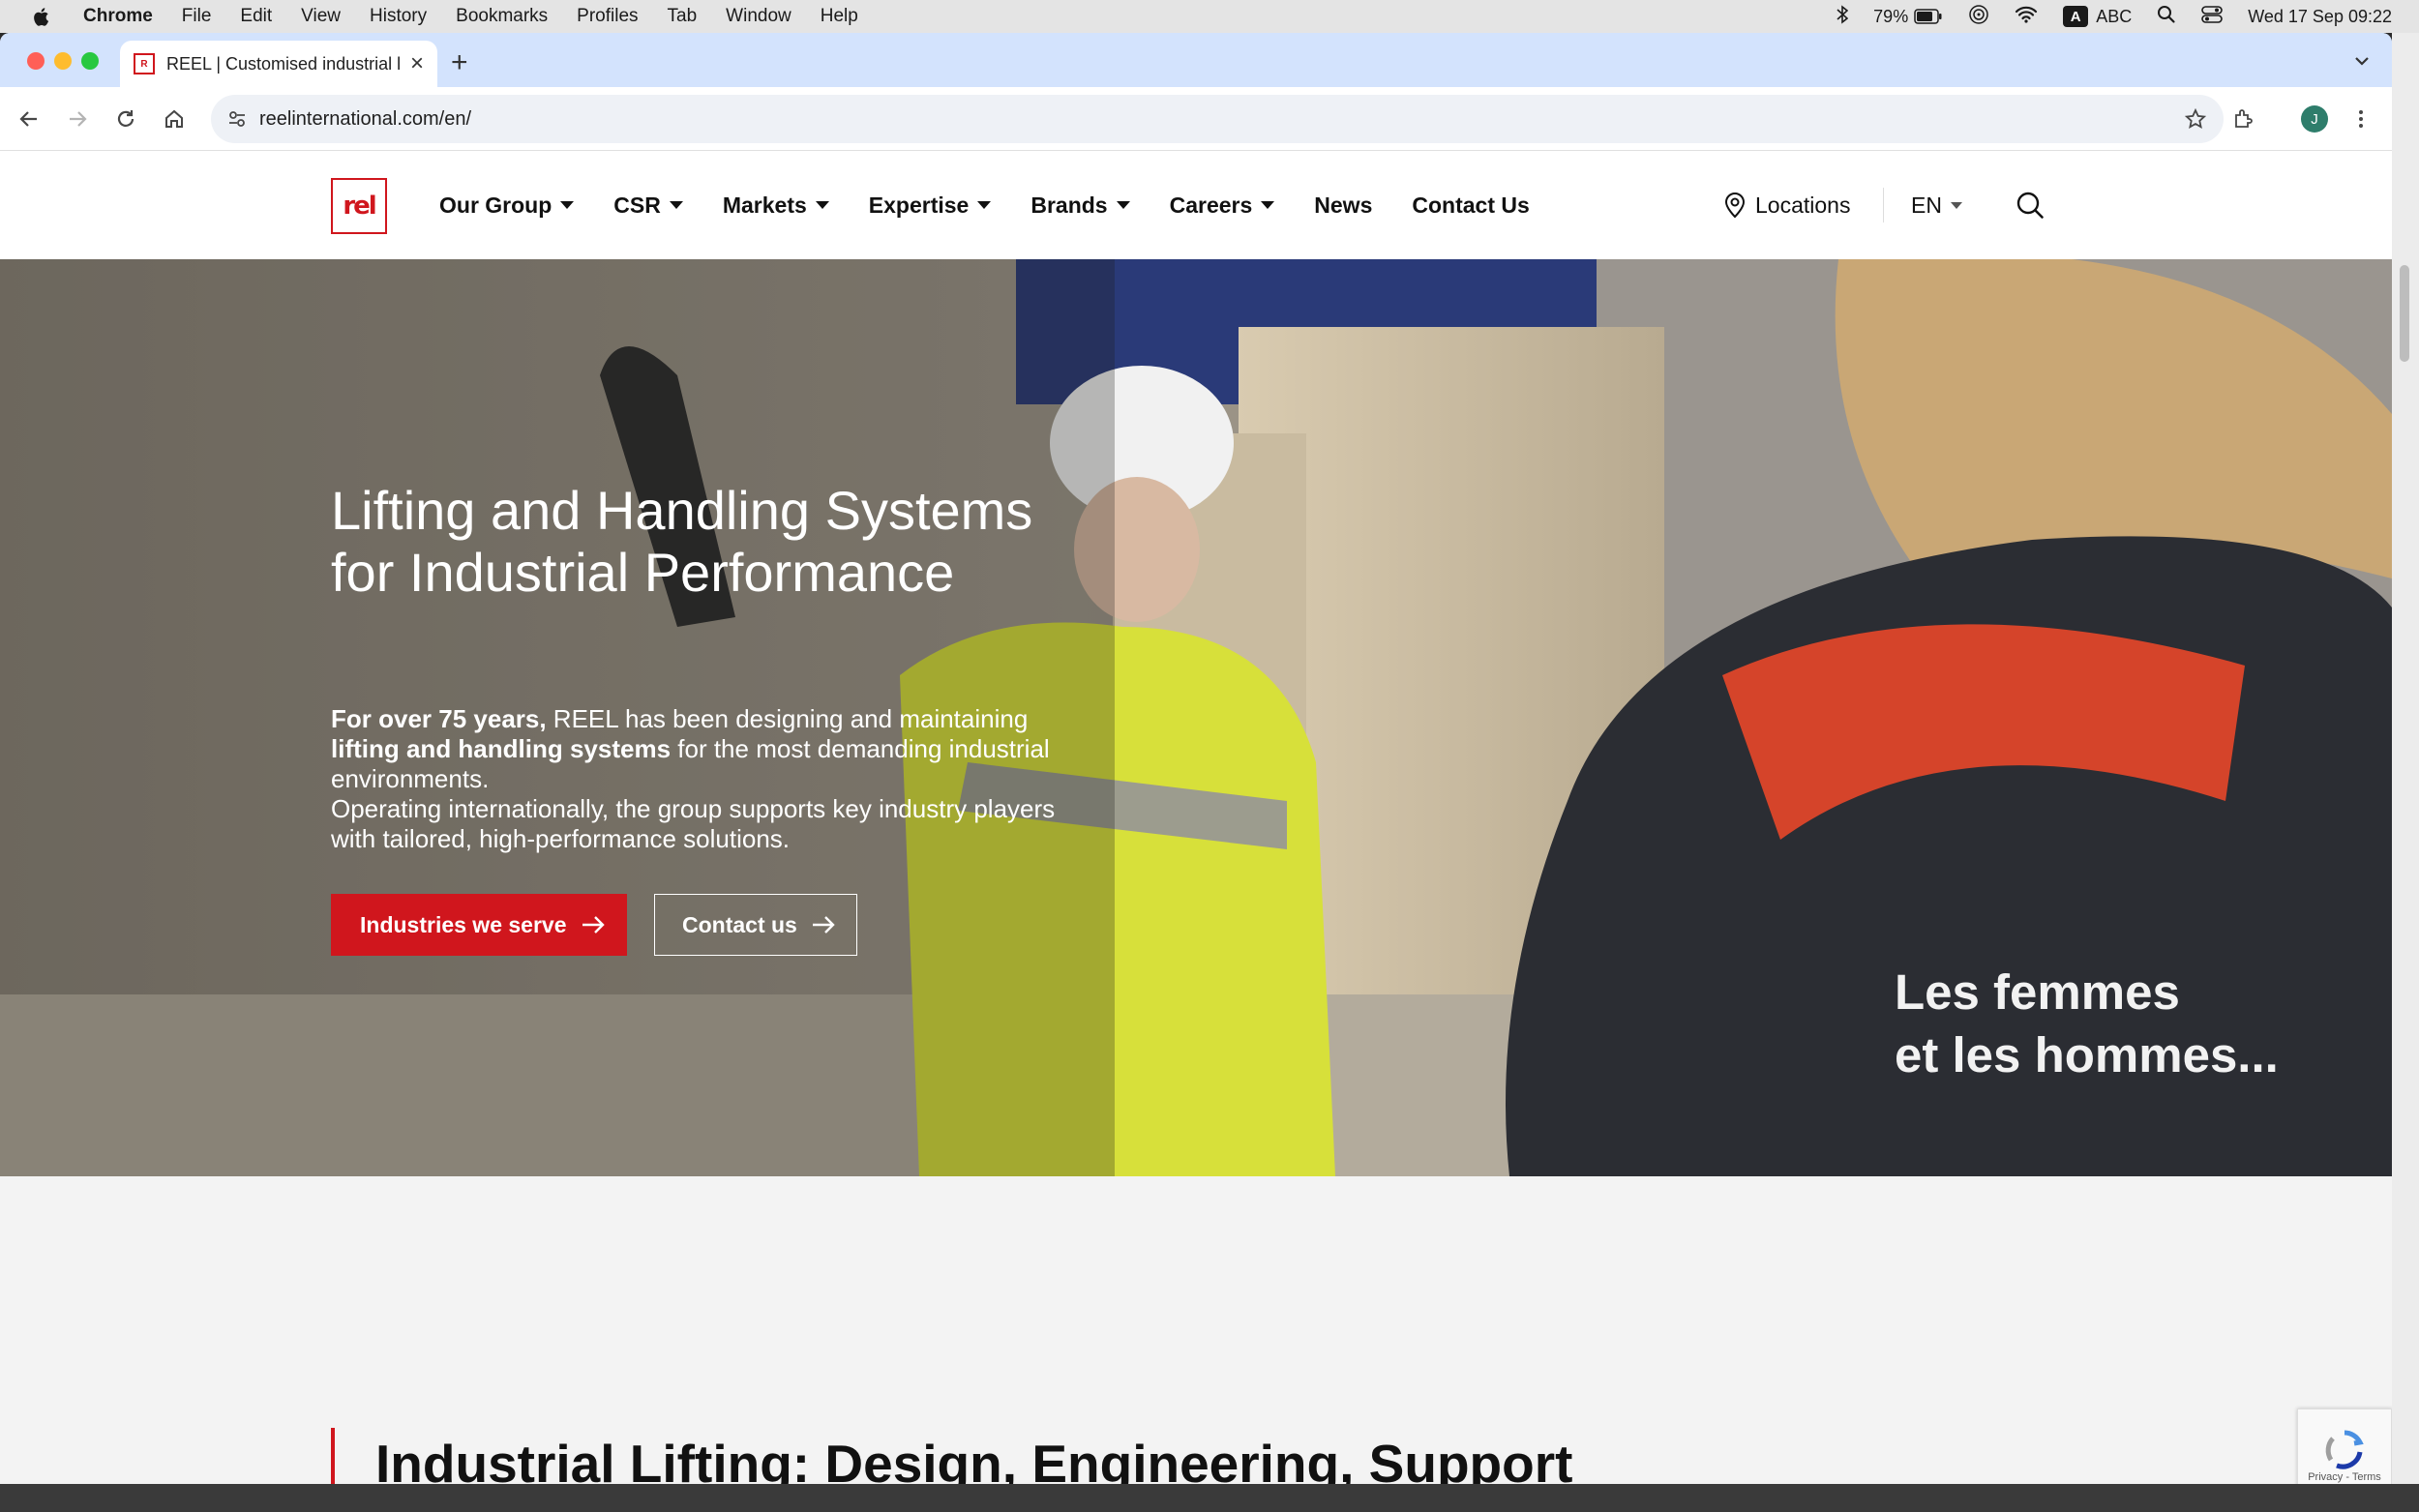 This screenshot has width=2419, height=1512. What do you see at coordinates (1209, 1498) in the screenshot?
I see `desktop-bottom-edge` at bounding box center [1209, 1498].